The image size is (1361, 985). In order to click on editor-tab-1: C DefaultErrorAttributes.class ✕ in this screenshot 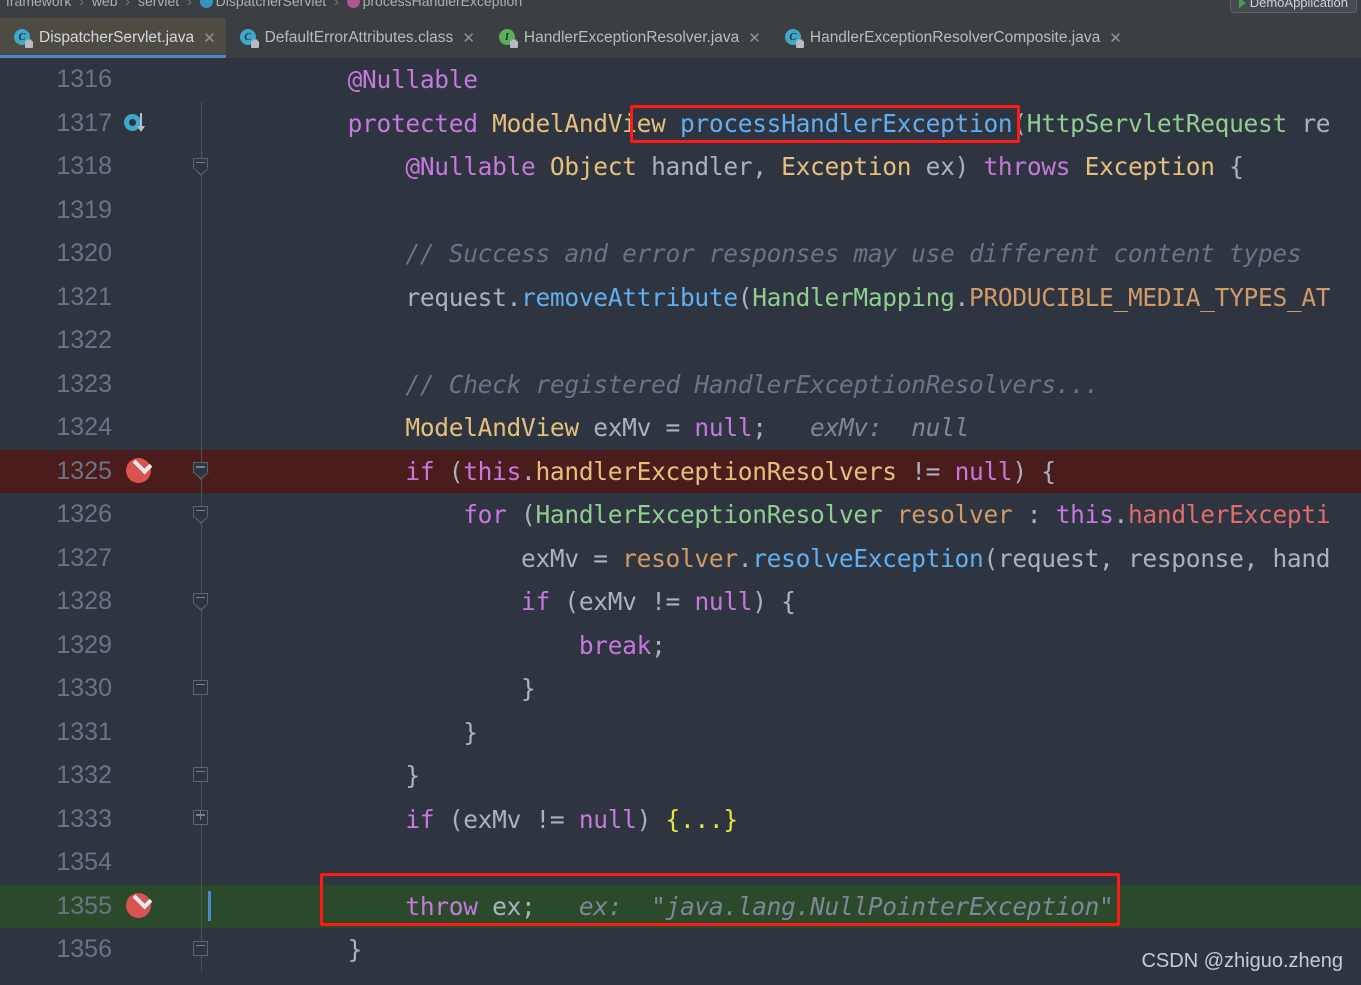, I will do `click(355, 38)`.